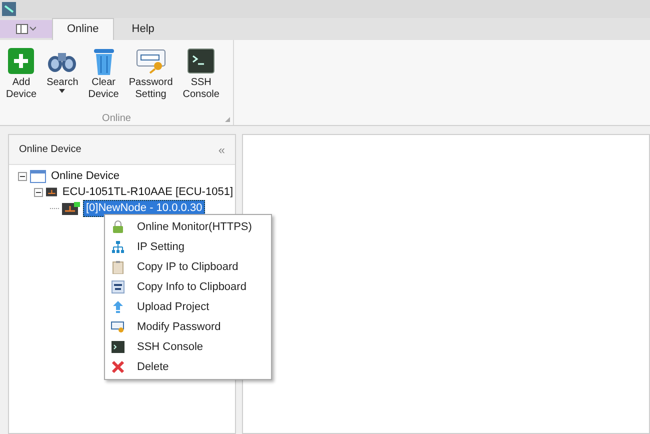 The width and height of the screenshot is (650, 434). I want to click on button-label: Search, so click(62, 83).